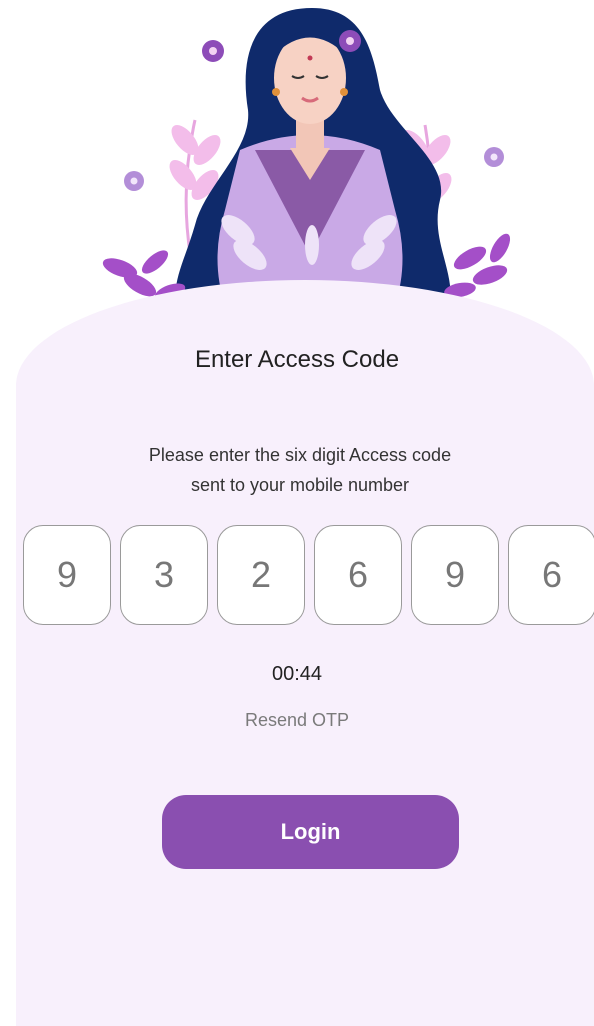 The image size is (594, 1026). What do you see at coordinates (297, 359) in the screenshot?
I see `page-title: Enter Access Code` at bounding box center [297, 359].